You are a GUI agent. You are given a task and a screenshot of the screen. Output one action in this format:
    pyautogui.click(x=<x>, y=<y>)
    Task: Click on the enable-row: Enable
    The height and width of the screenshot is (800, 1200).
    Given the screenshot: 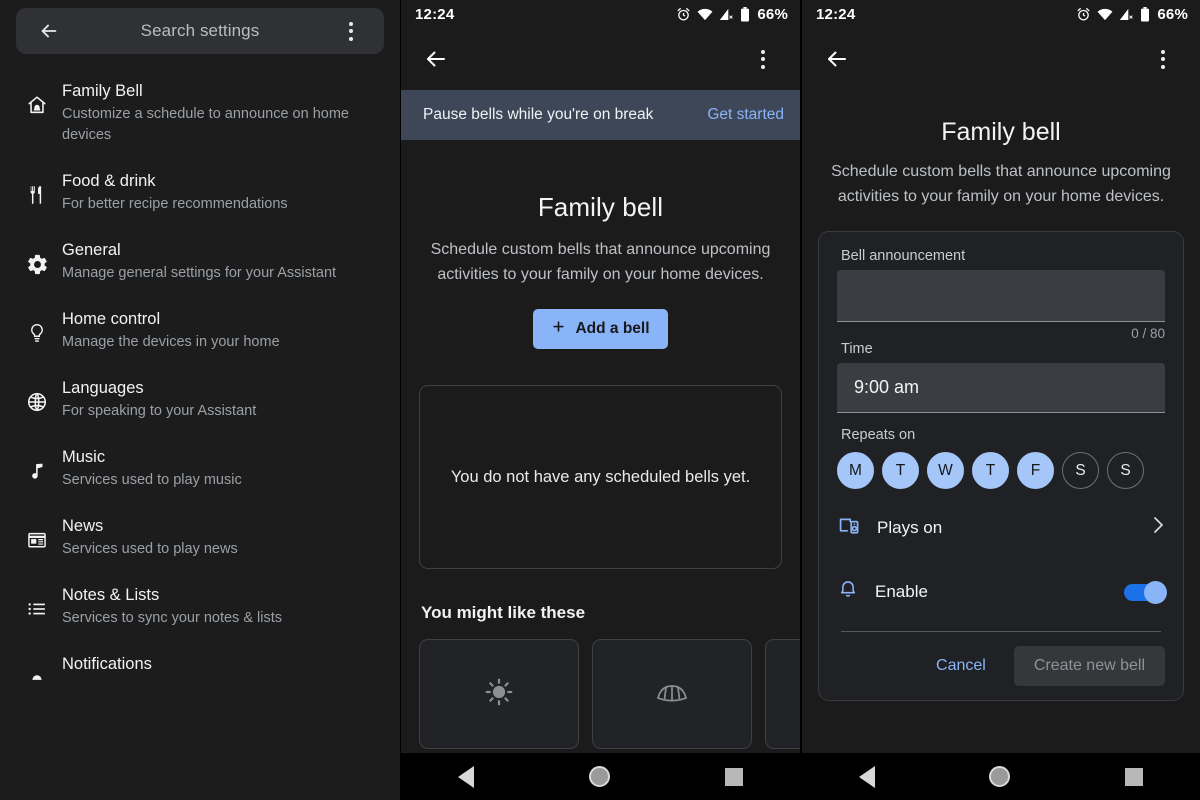 What is the action you would take?
    pyautogui.click(x=1002, y=592)
    